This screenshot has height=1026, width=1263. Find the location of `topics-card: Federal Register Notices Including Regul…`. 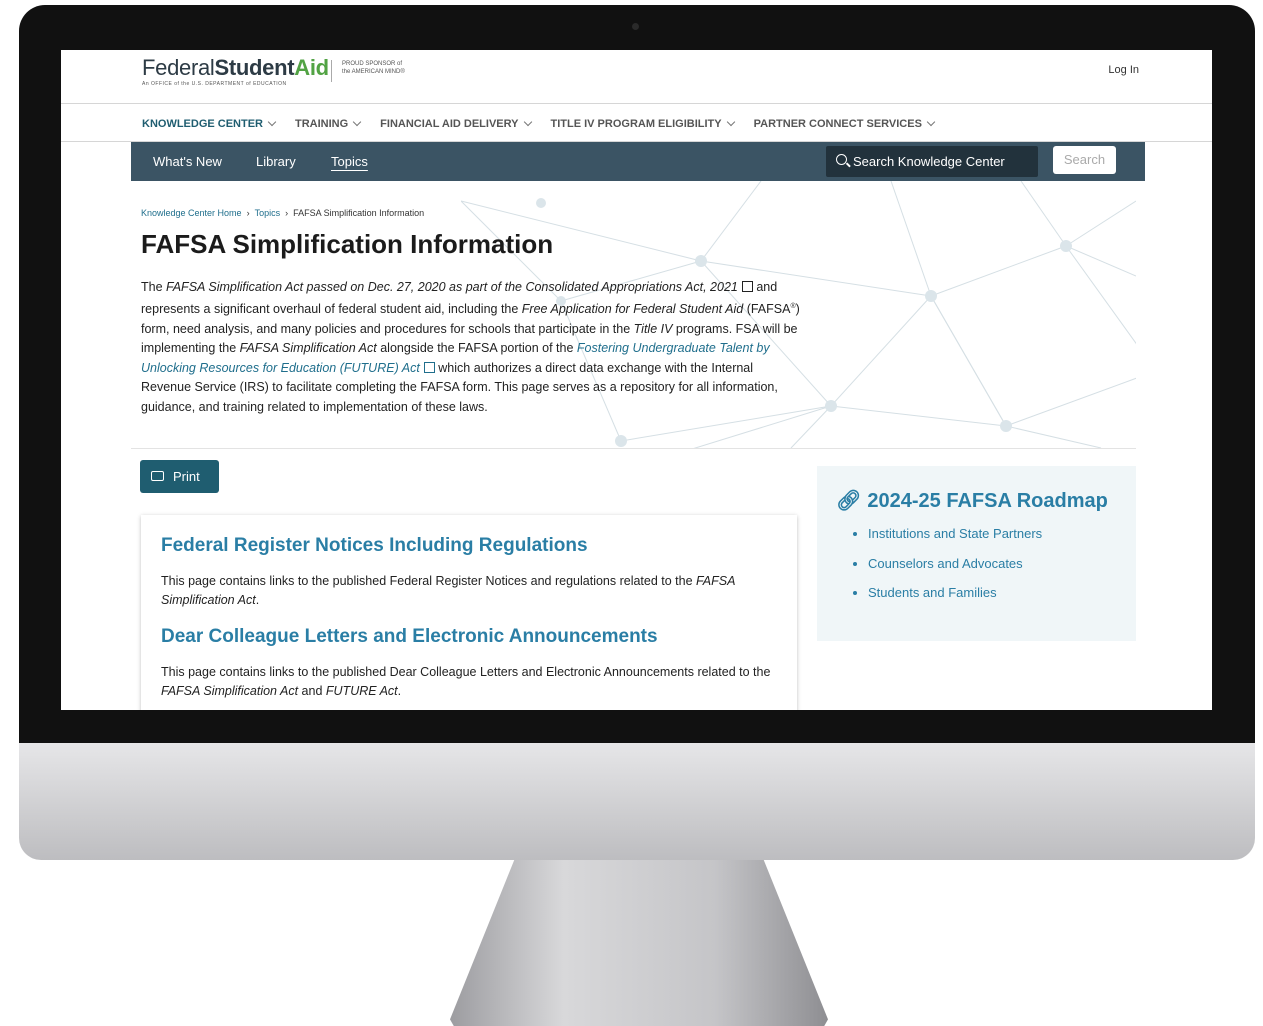

topics-card: Federal Register Notices Including Regul… is located at coordinates (469, 612).